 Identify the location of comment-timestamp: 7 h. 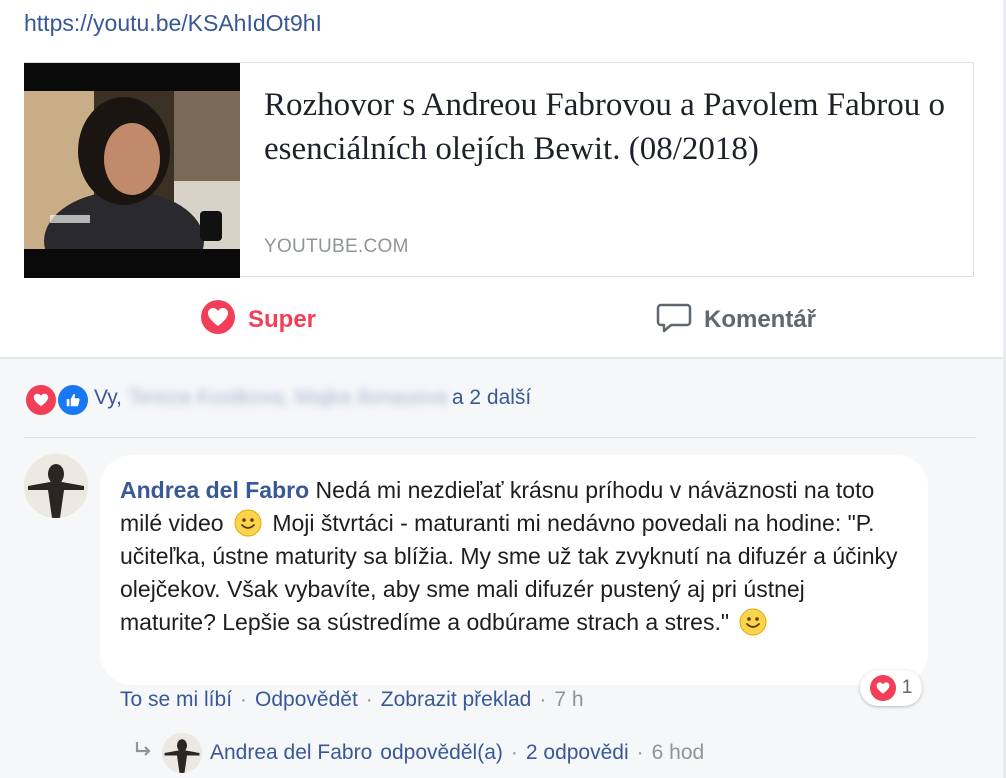
(568, 700).